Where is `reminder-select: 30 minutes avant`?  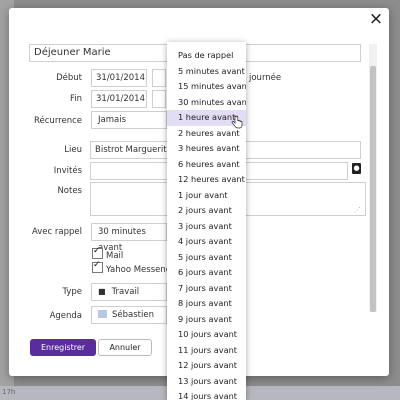 reminder-select: 30 minutes avant is located at coordinates (129, 238).